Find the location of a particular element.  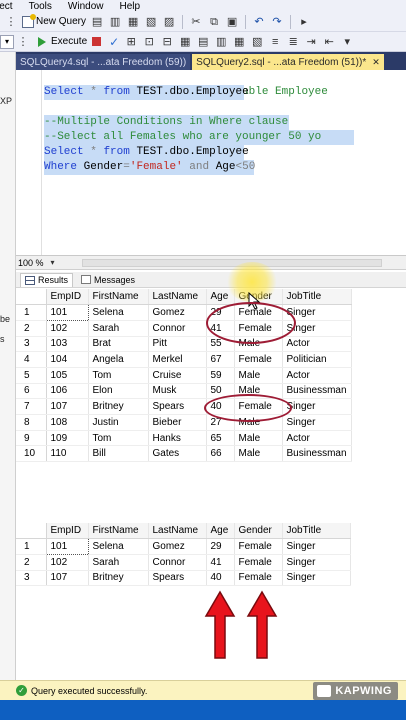

dmx-query-icon: ▧ is located at coordinates (151, 22).